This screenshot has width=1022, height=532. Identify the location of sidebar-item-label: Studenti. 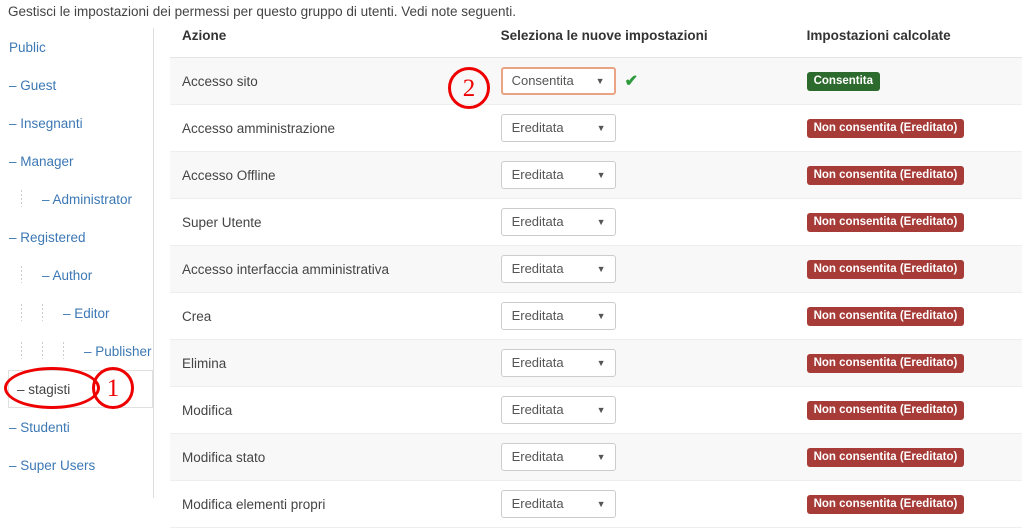
(45, 427).